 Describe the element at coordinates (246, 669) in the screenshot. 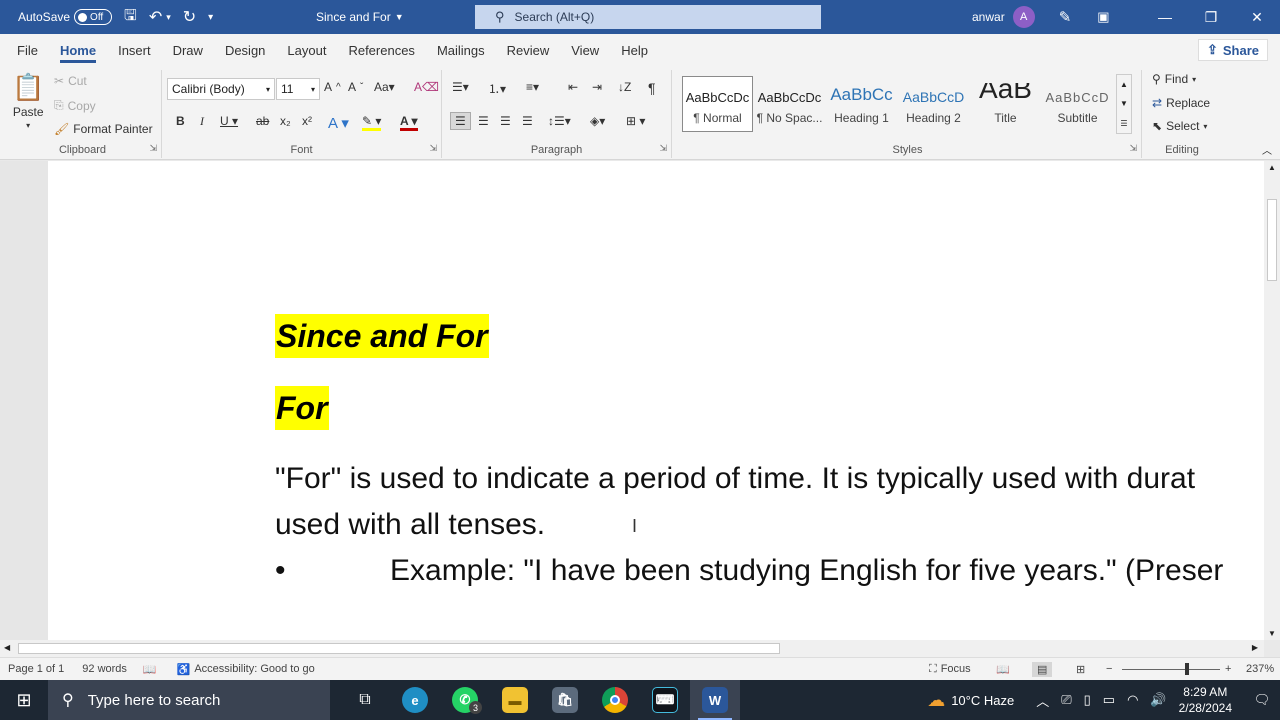

I see `accessibility-status: ♿ Accessibility: Good to go` at that location.